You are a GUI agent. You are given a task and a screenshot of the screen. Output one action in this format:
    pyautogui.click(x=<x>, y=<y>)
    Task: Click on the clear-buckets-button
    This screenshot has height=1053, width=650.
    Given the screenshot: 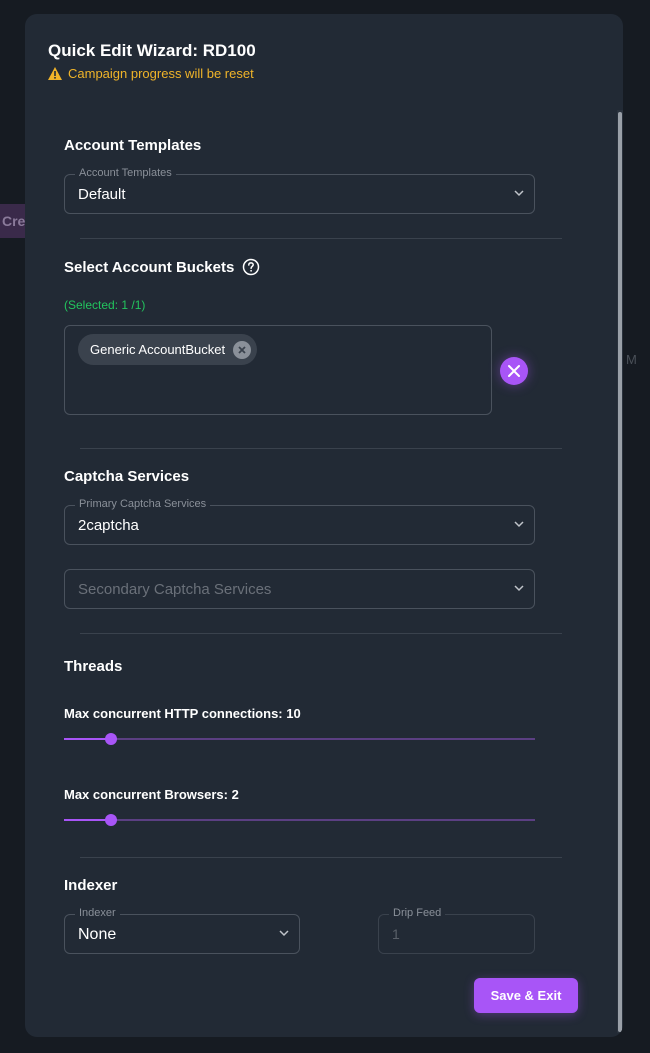 What is the action you would take?
    pyautogui.click(x=514, y=371)
    